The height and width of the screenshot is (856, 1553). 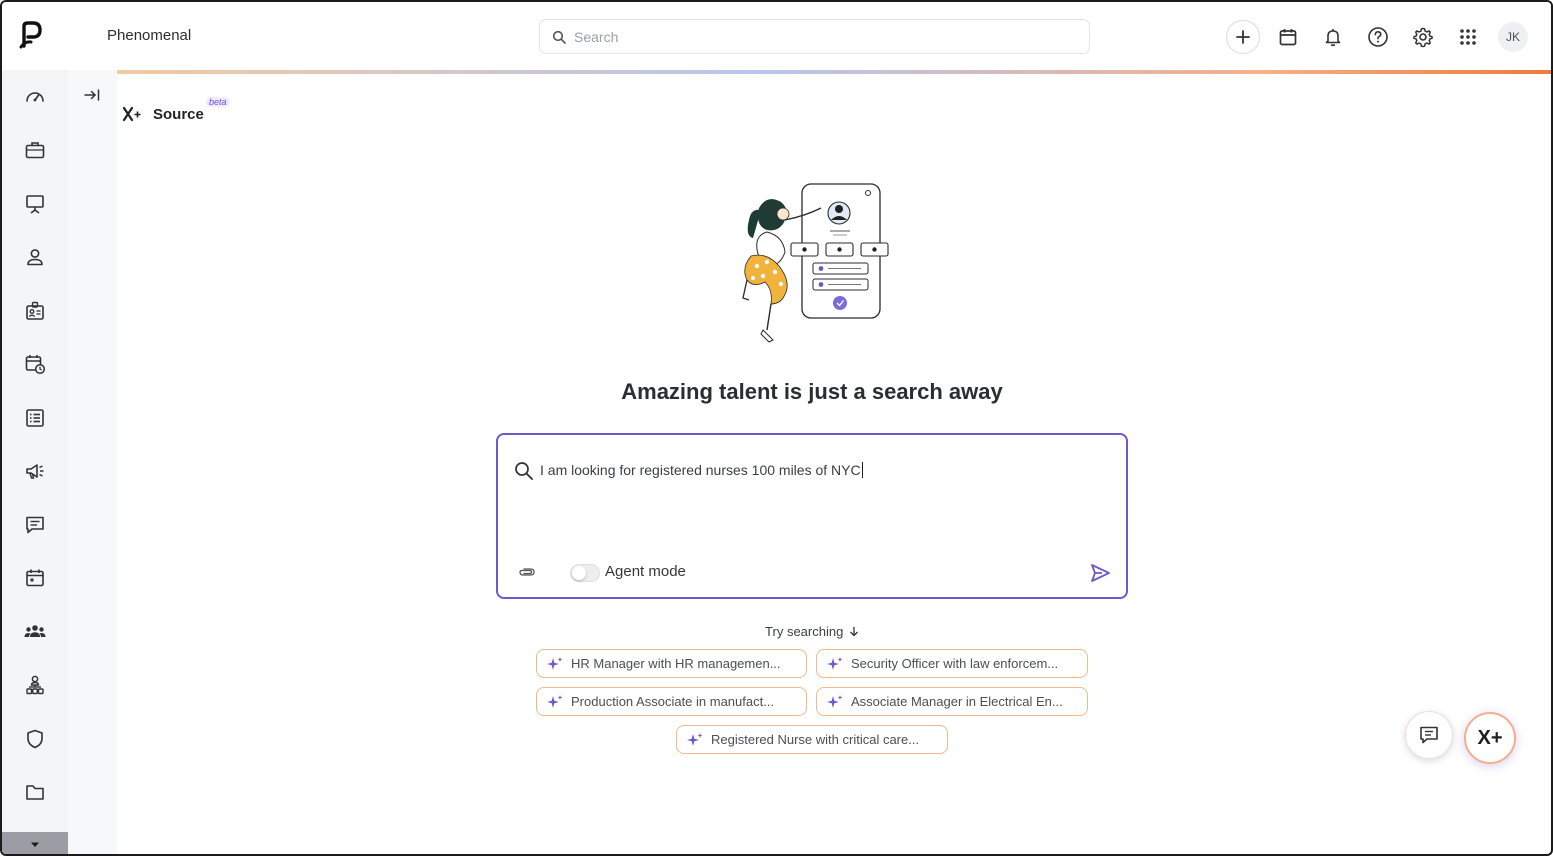 I want to click on nav-employees, so click(x=35, y=311).